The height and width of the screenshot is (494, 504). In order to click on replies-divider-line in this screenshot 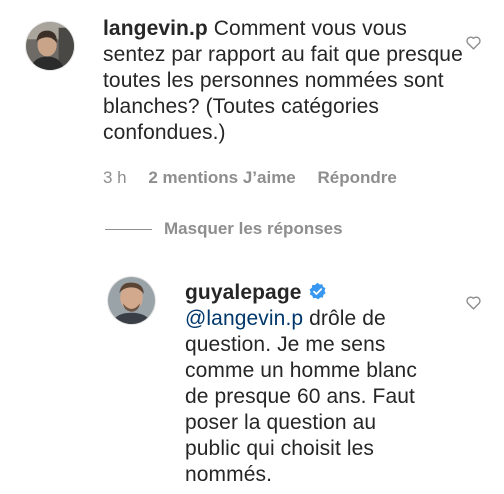, I will do `click(128, 229)`.